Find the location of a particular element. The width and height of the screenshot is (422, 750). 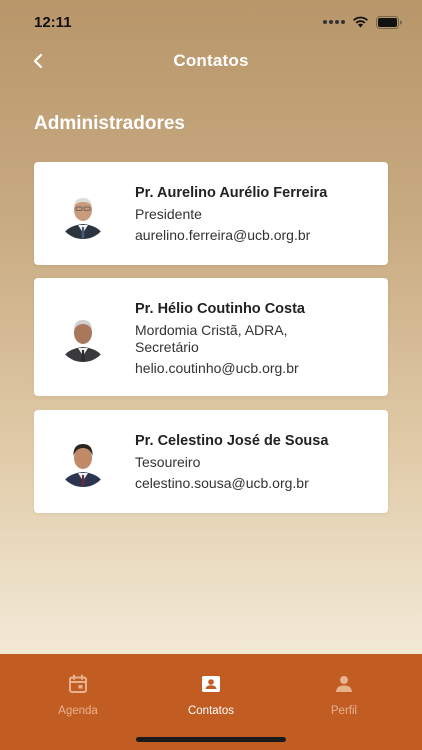

contact-email: aurelino.ferreira@ucb.org.br is located at coordinates (255, 235).